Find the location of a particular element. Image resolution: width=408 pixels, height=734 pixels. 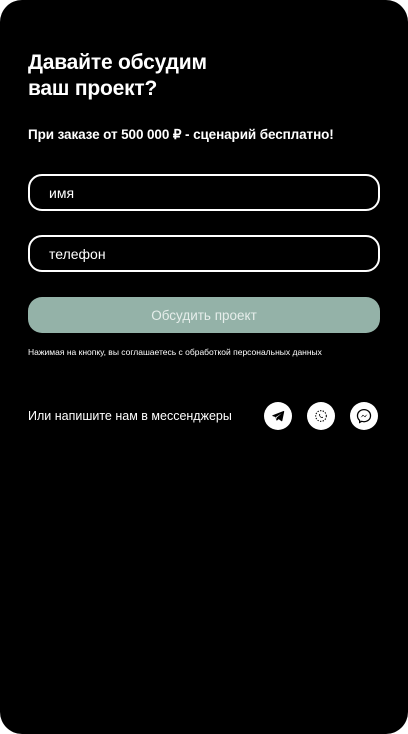

telegram-icon is located at coordinates (278, 416).